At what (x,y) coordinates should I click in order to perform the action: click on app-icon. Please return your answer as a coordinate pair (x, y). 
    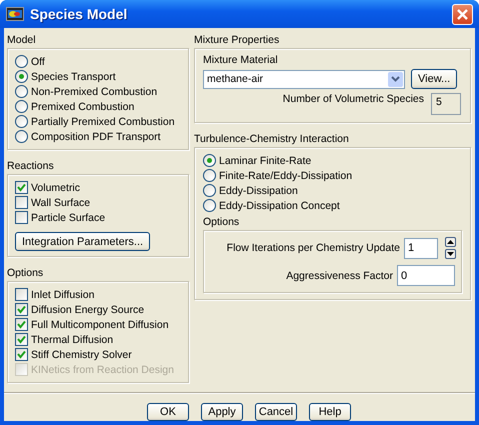
    Looking at the image, I should click on (15, 14).